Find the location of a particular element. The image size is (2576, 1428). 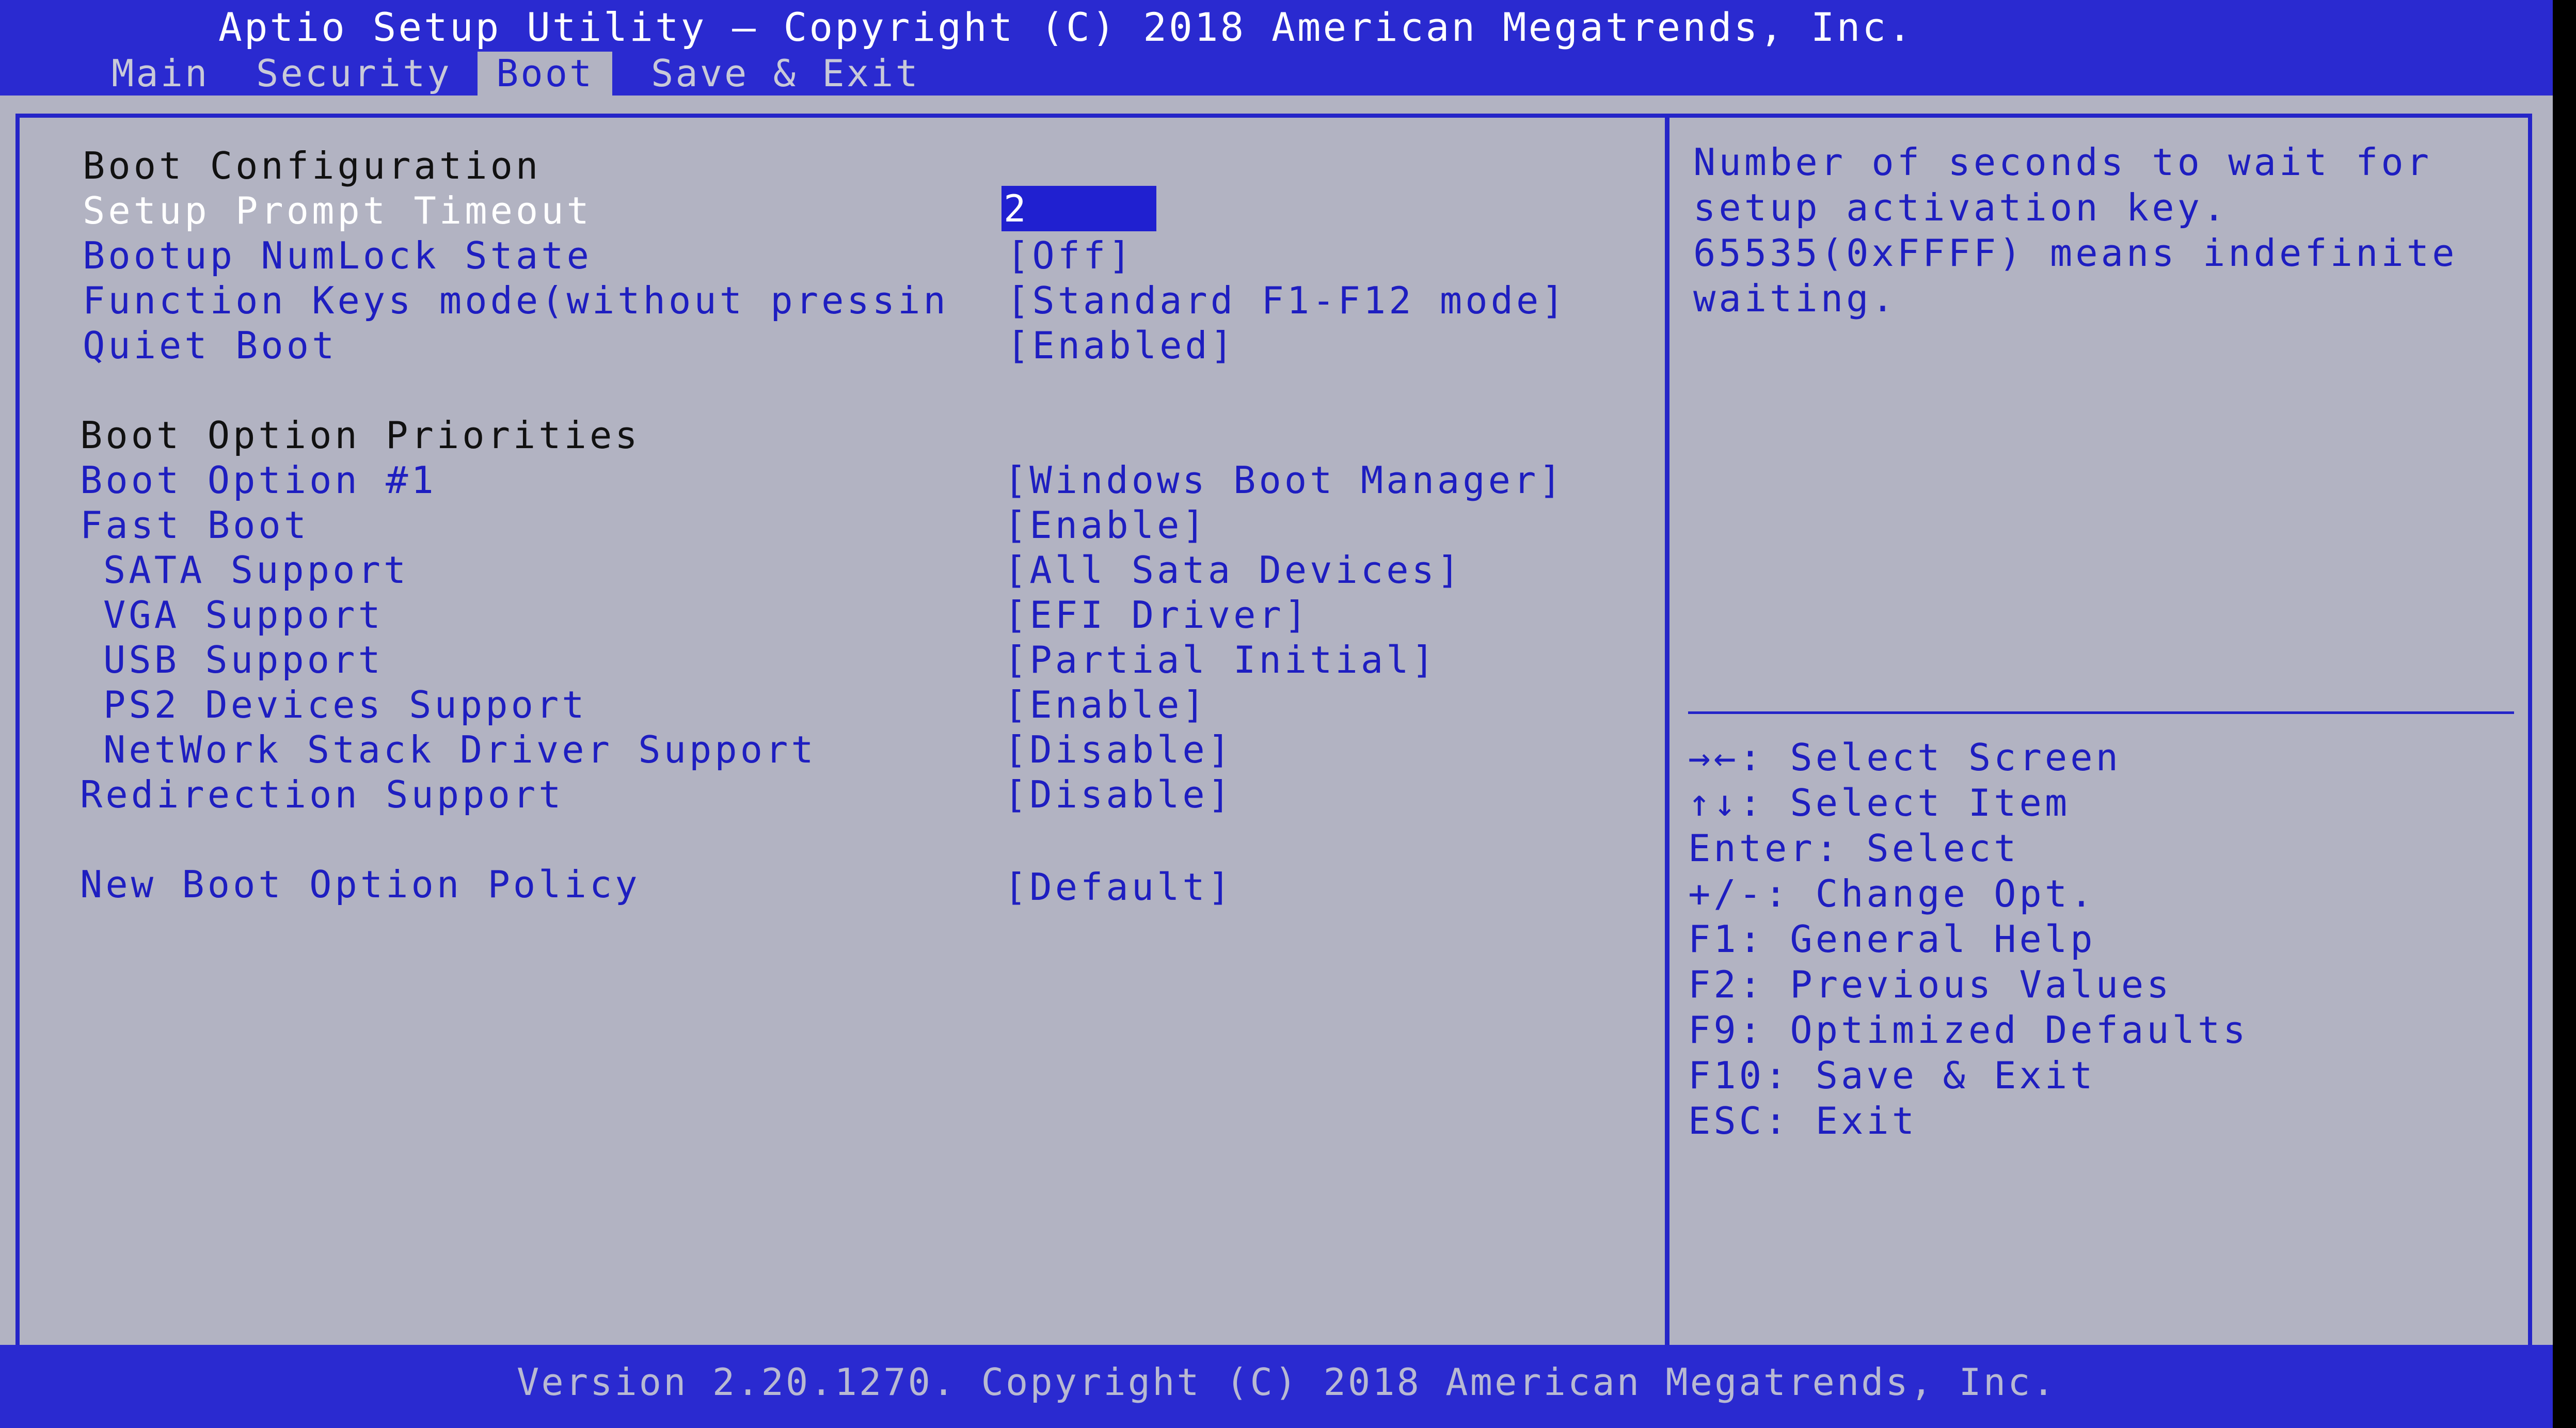

tab-save-exit: Save & Exit is located at coordinates (785, 74).